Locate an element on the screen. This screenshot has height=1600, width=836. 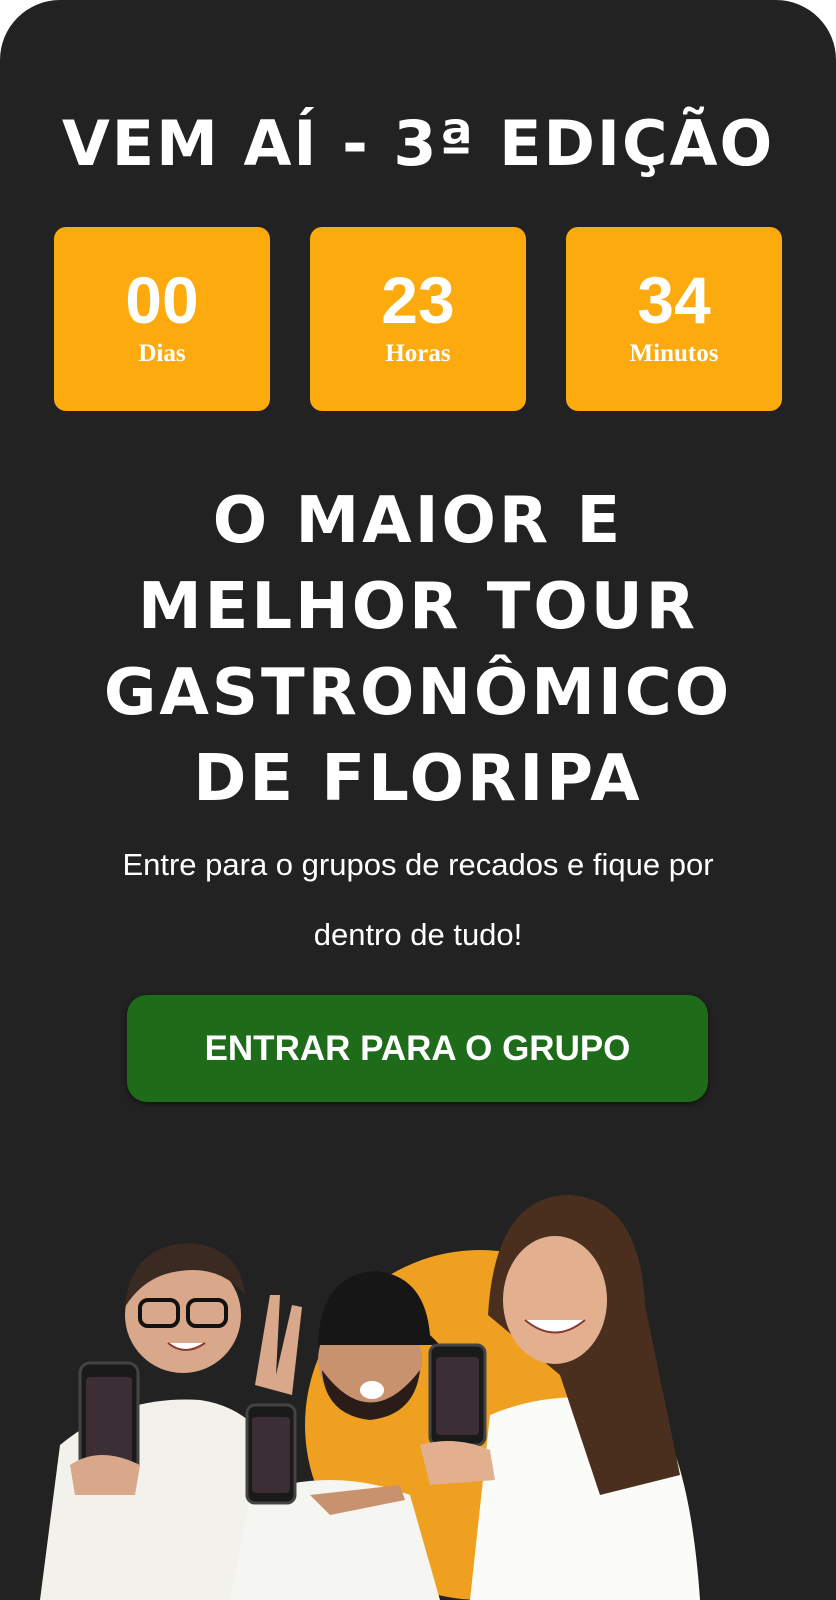
countdown-hours: 23 Horas is located at coordinates (418, 319).